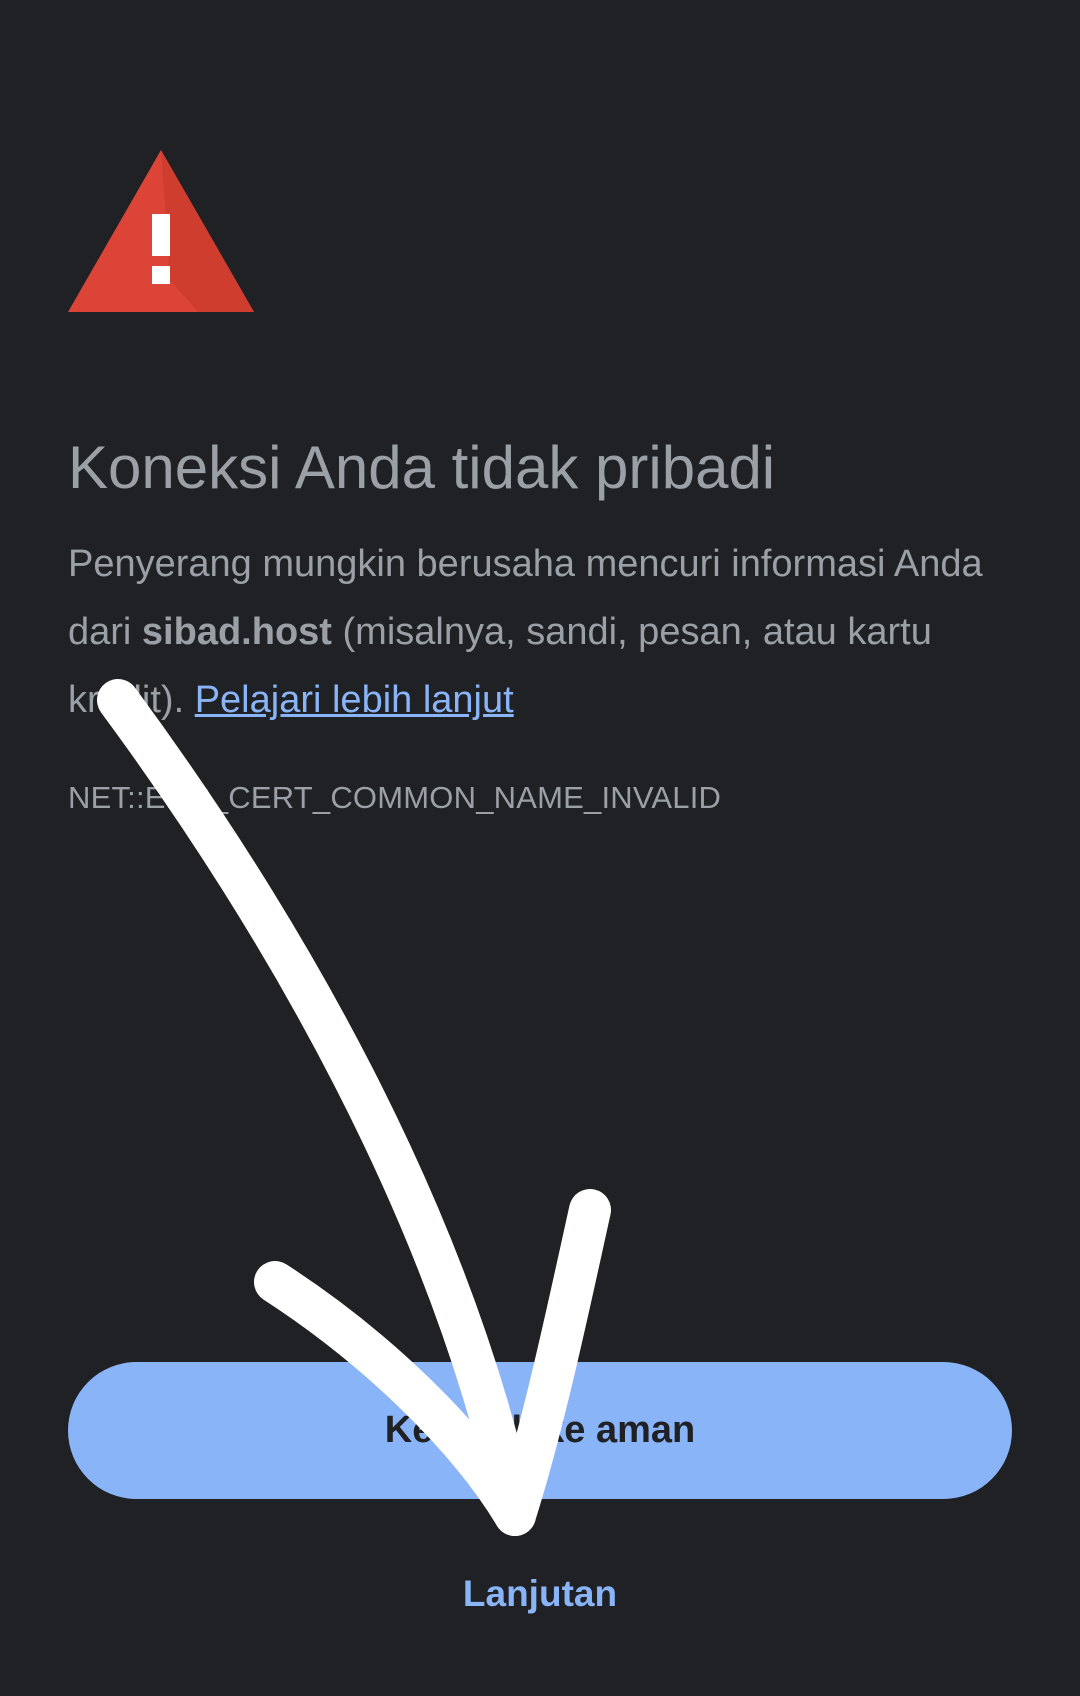 Image resolution: width=1080 pixels, height=1696 pixels. I want to click on host-name: sibad.host, so click(236, 632).